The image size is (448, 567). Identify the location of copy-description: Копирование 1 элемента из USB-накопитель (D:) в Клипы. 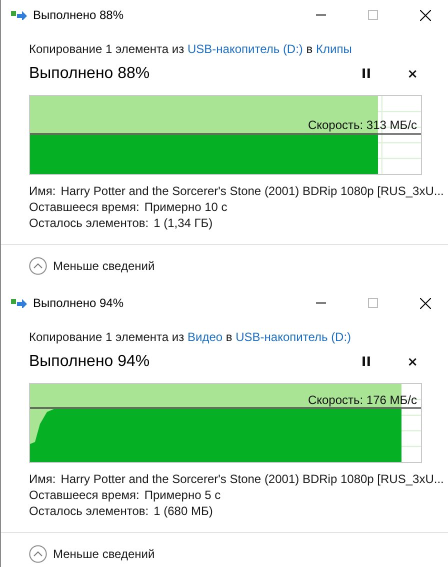
(191, 49).